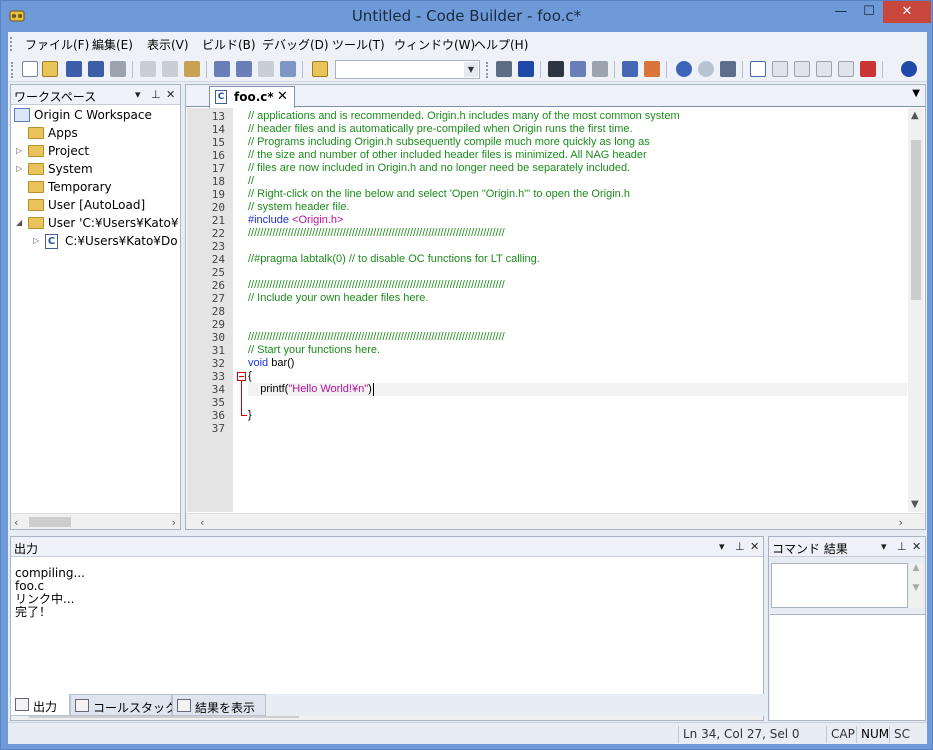  What do you see at coordinates (299, 207) in the screenshot?
I see `code-line: // system header file.` at bounding box center [299, 207].